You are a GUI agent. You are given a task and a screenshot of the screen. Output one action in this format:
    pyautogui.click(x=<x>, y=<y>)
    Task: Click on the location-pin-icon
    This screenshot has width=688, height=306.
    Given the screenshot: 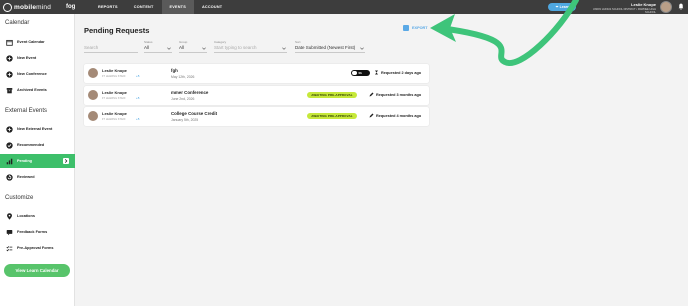 What is the action you would take?
    pyautogui.click(x=9, y=216)
    